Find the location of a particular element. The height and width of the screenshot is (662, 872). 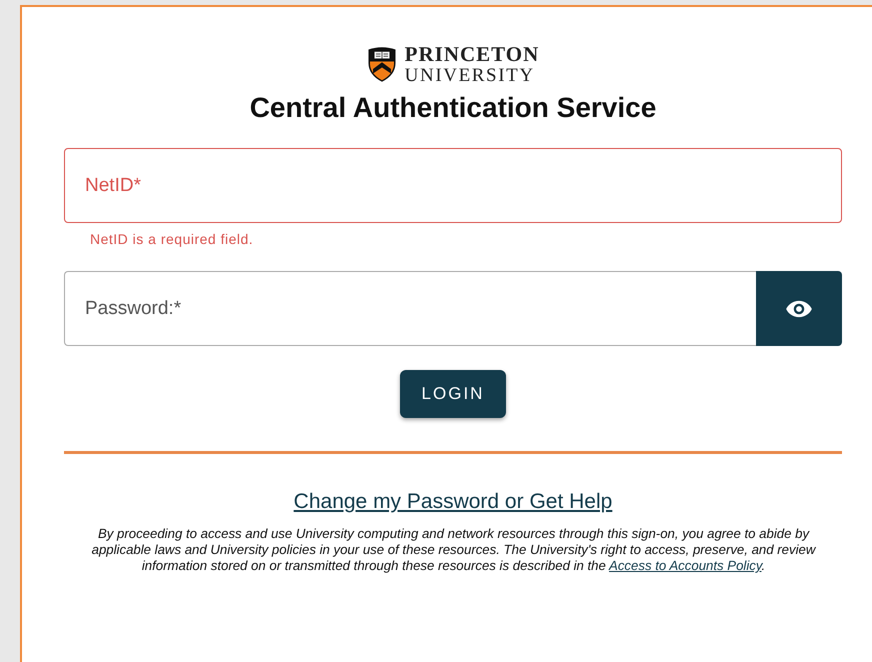

policy-notice: By proceeding to access and use University computing and network resources through this sign-on, you agree to abide by applicable laws and University policies in your use of these resources. The University's right to access, preserve, and review information stored on or transmitted through these resources is described in the Access to Accounts Policy. is located at coordinates (453, 550).